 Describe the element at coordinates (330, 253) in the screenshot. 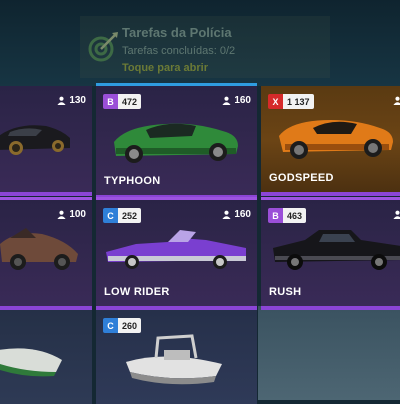

I see `car-card-rush: B 463 RUSH` at that location.